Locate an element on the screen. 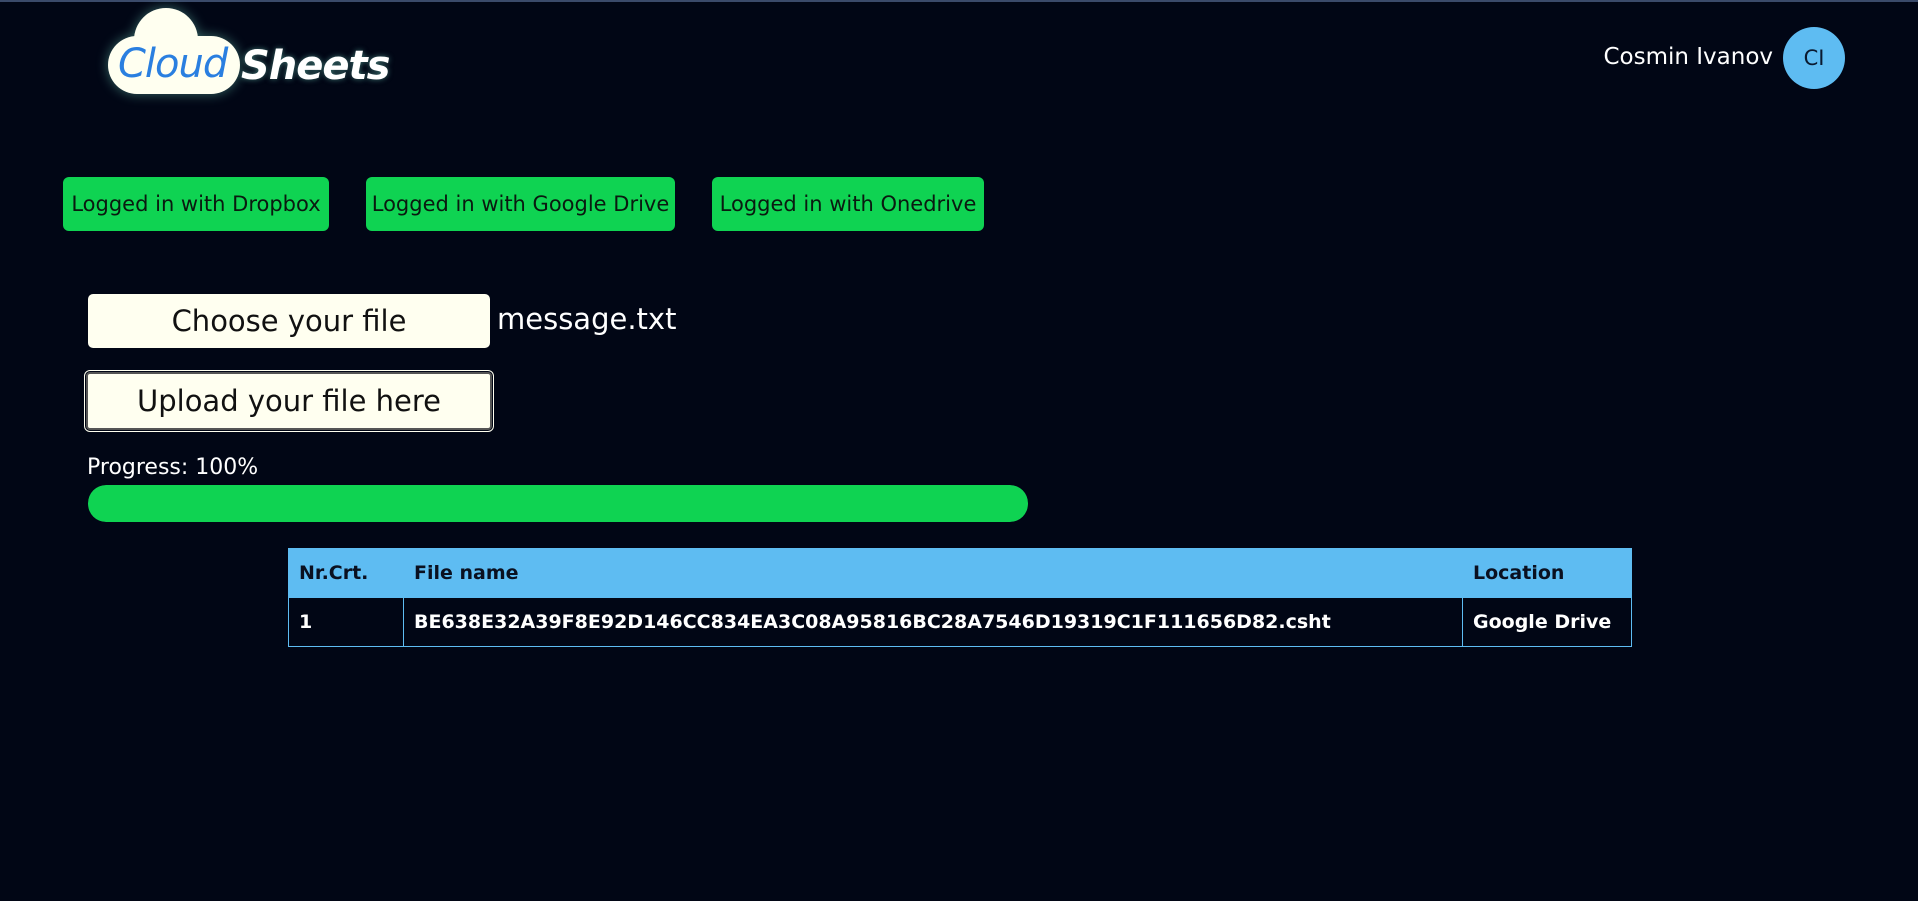 The height and width of the screenshot is (901, 1918). progress-bar-fill is located at coordinates (558, 503).